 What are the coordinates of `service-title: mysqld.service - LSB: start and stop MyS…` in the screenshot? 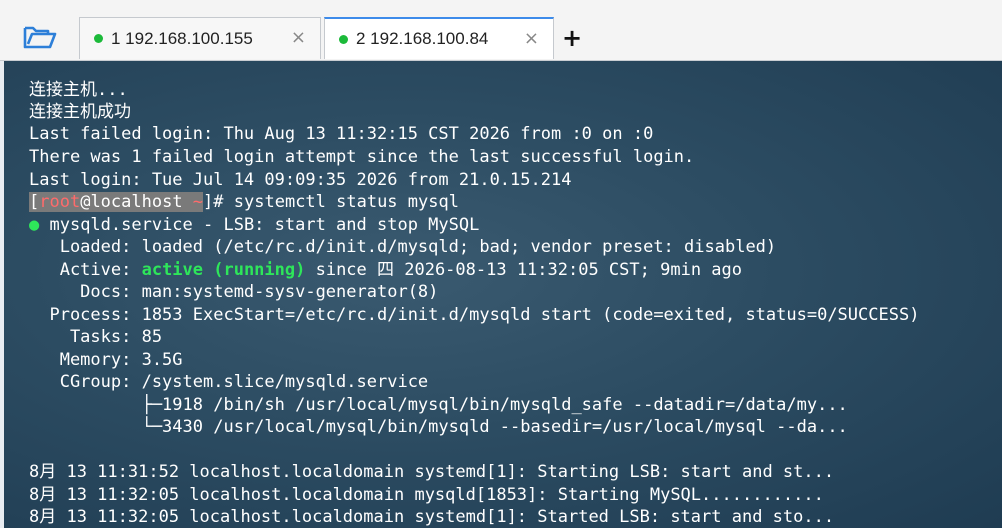 It's located at (259, 225).